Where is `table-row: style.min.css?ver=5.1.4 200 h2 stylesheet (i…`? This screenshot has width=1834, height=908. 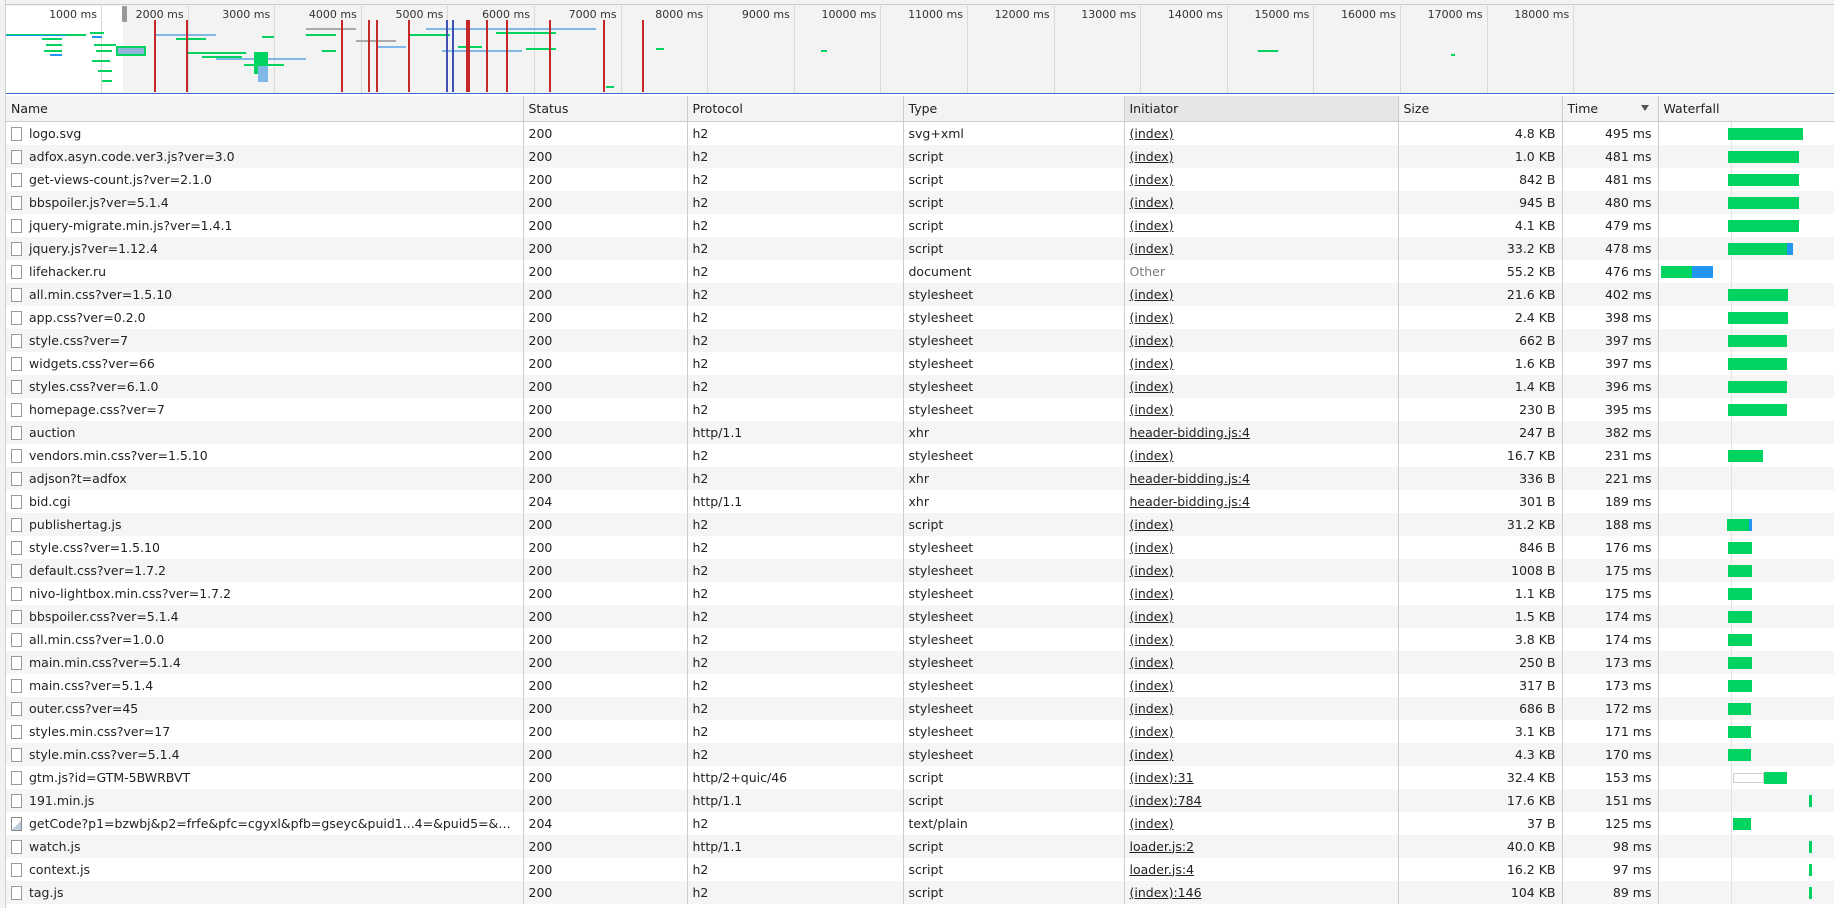
table-row: style.min.css?ver=5.1.4 200 h2 stylesheet (i… is located at coordinates (920, 754).